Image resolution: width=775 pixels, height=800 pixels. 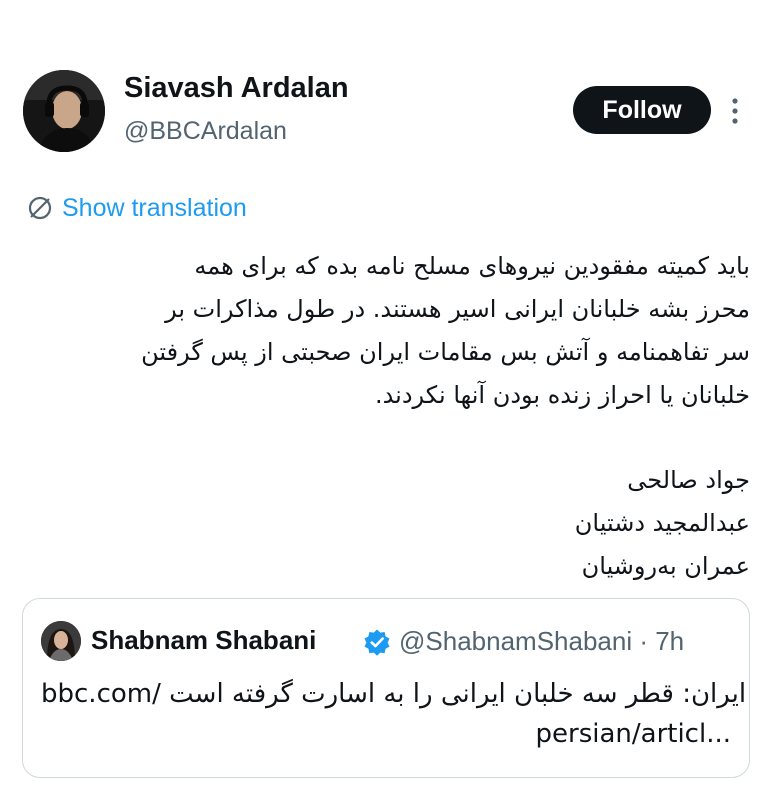 What do you see at coordinates (154, 207) in the screenshot?
I see `show-translation-label: Show translation` at bounding box center [154, 207].